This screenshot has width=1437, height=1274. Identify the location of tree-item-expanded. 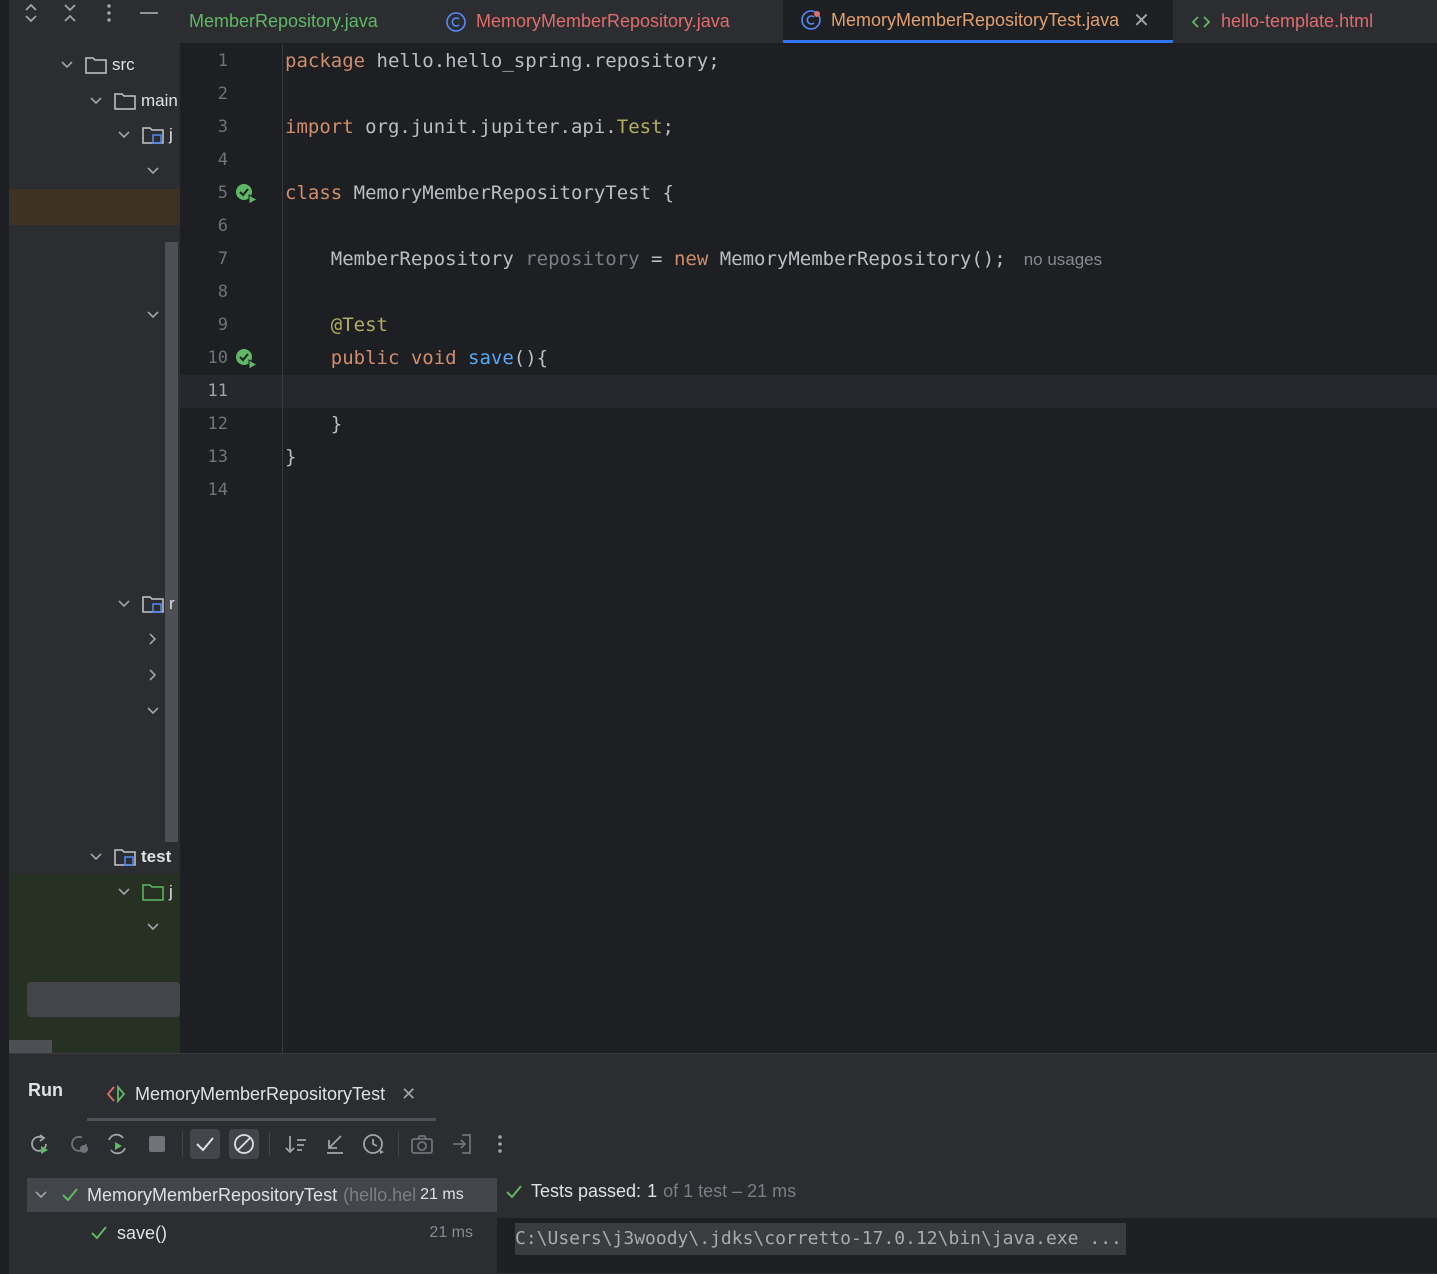
(153, 711).